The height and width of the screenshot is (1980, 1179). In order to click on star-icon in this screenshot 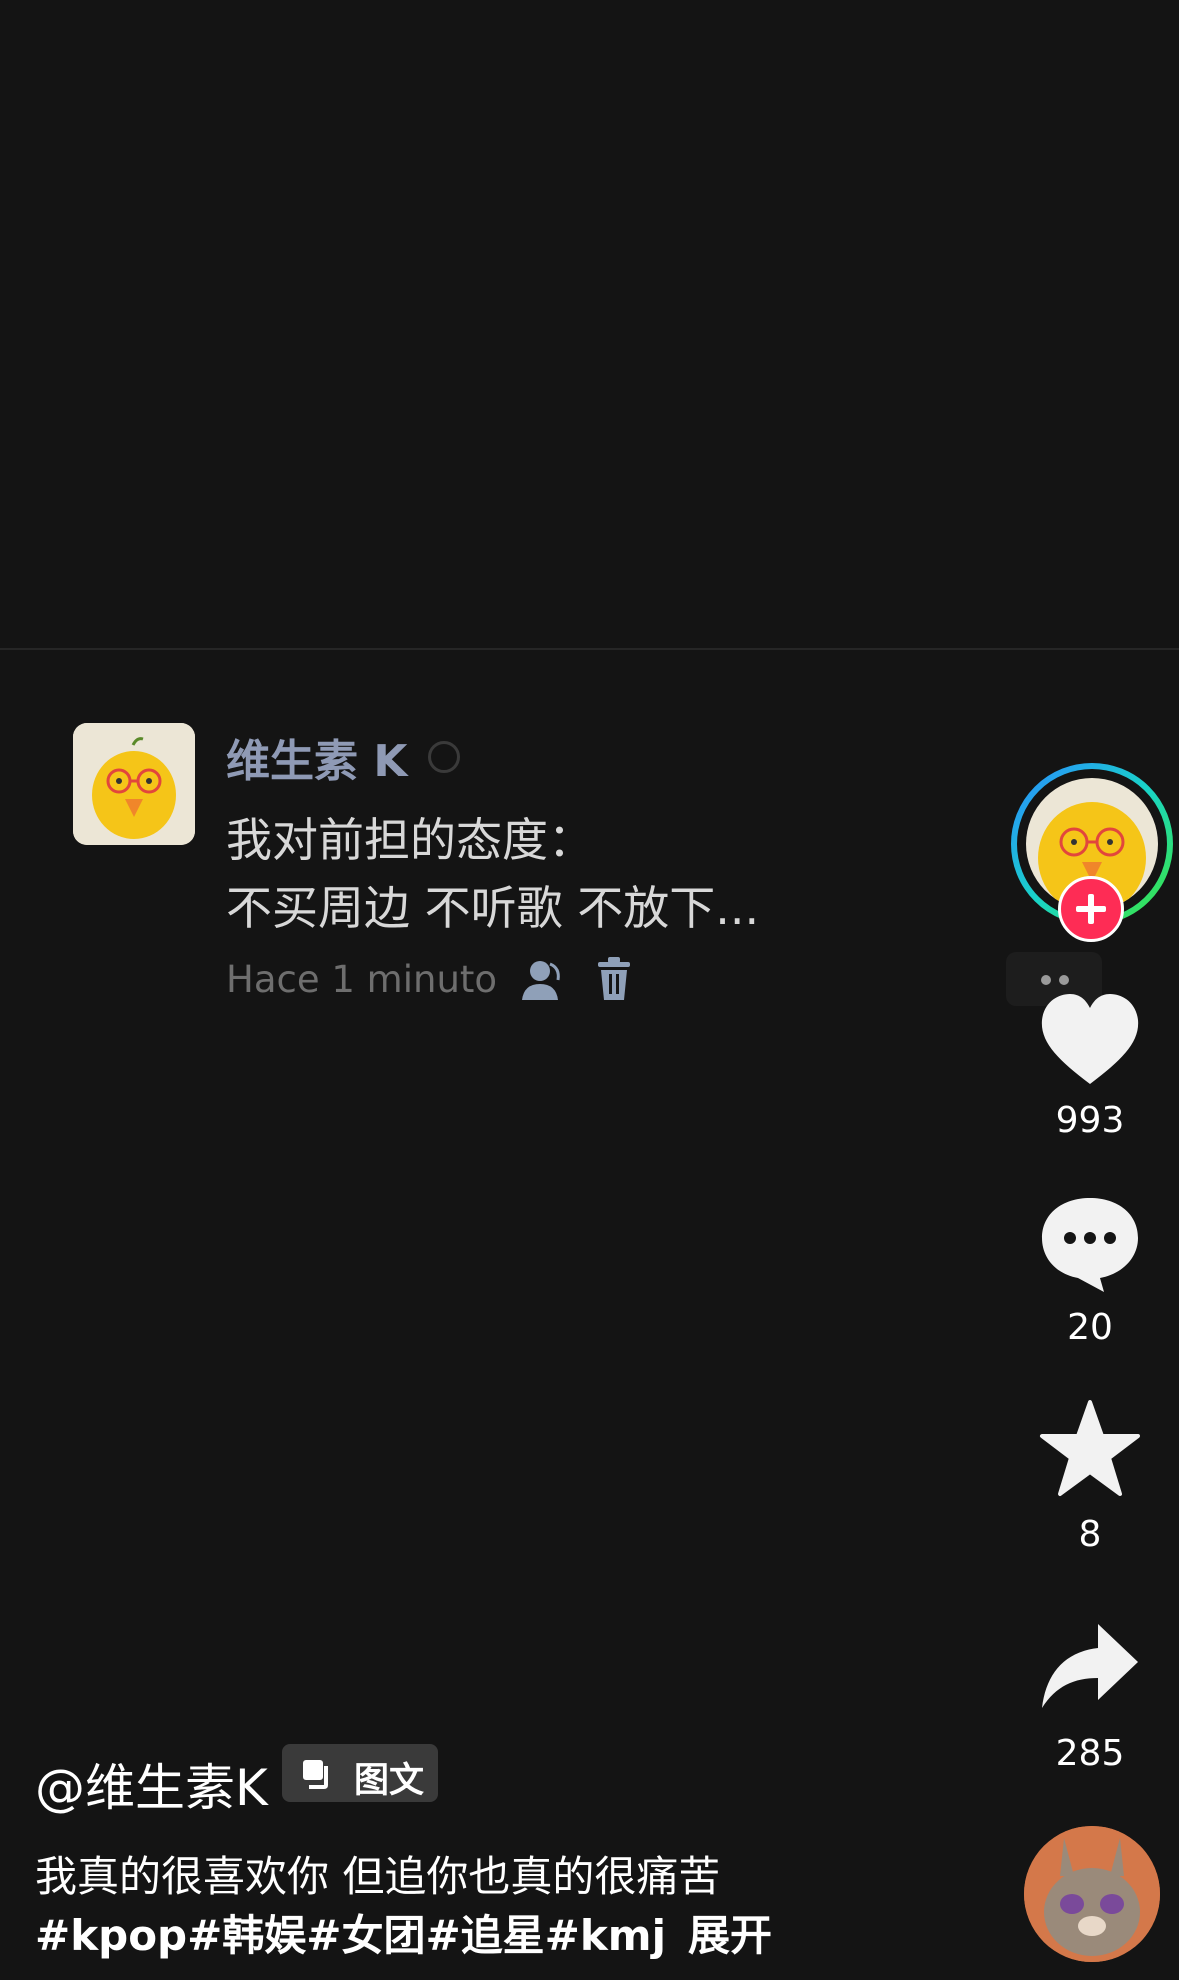, I will do `click(1090, 1450)`.